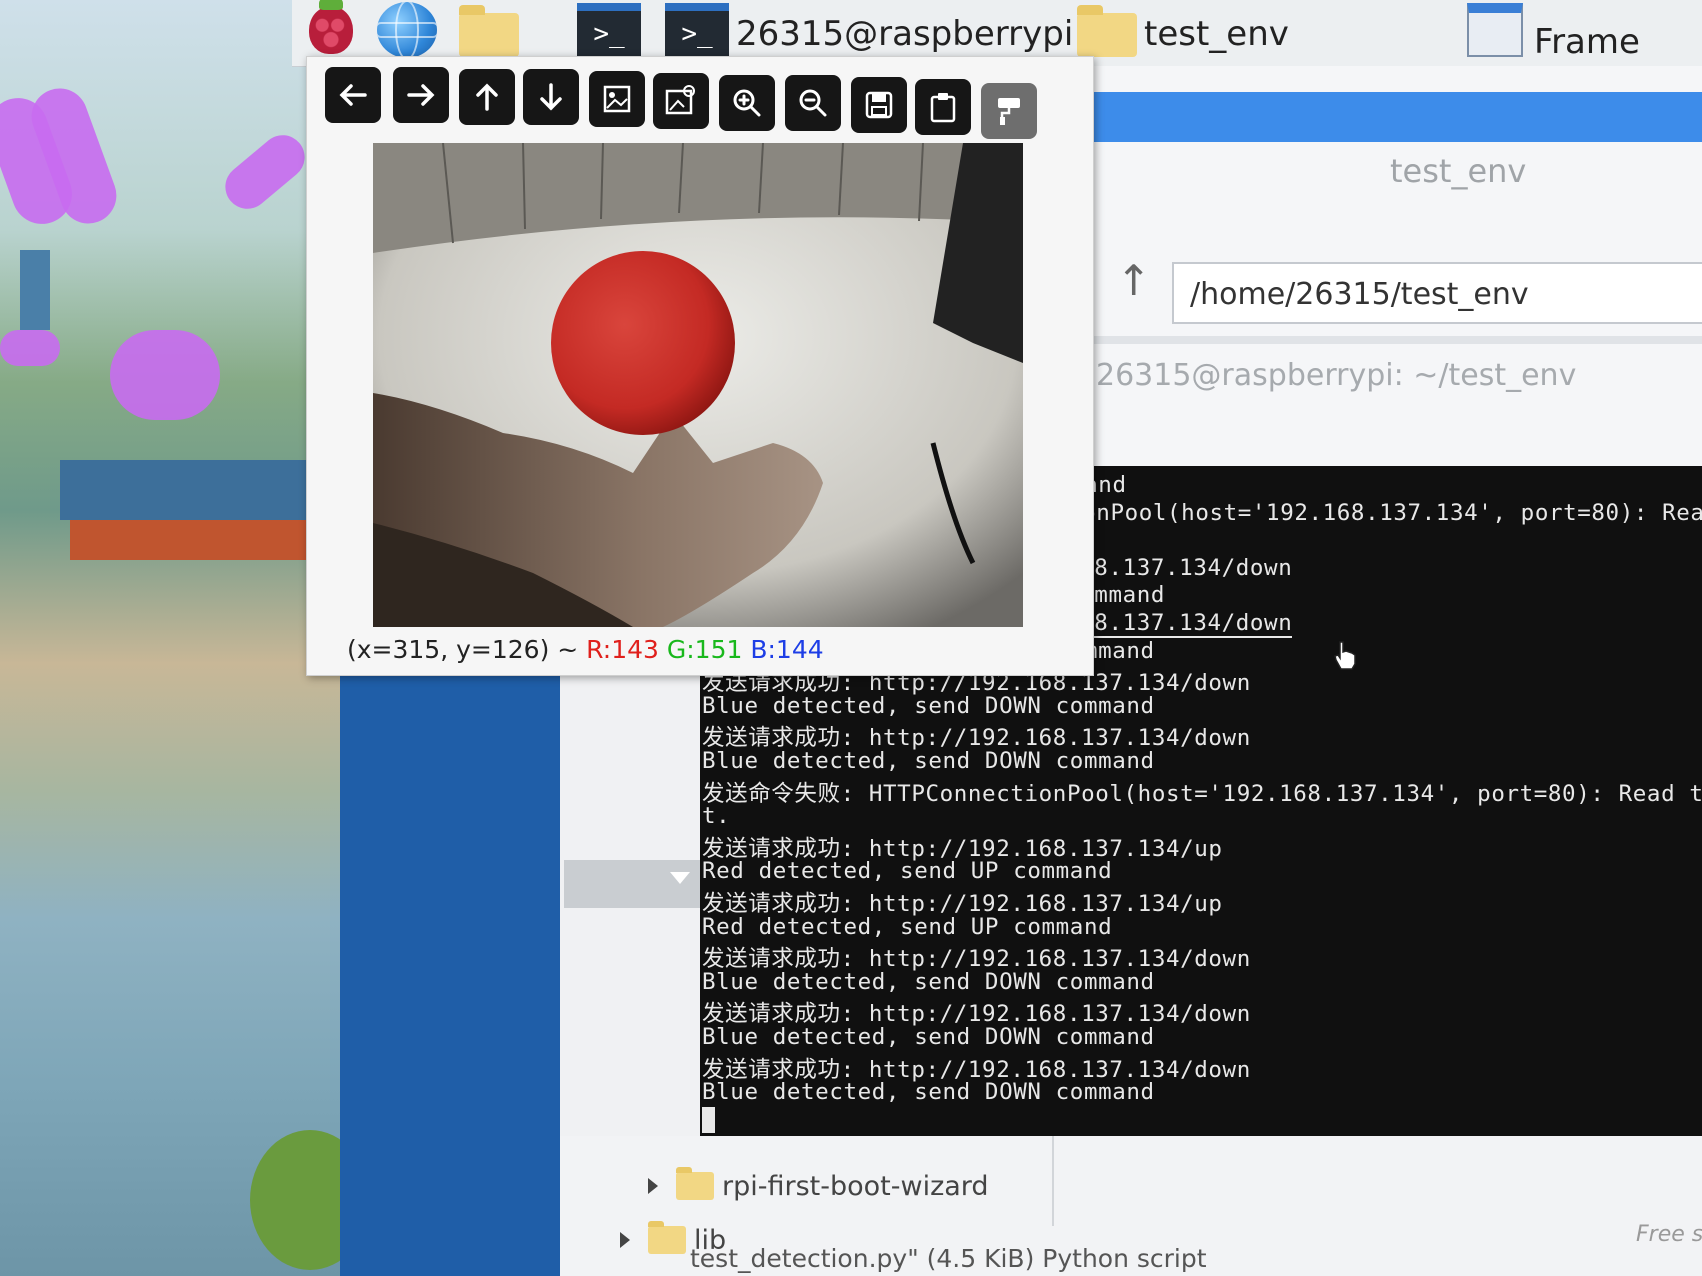 This screenshot has width=1702, height=1276. I want to click on arrow-left-icon, so click(353, 95).